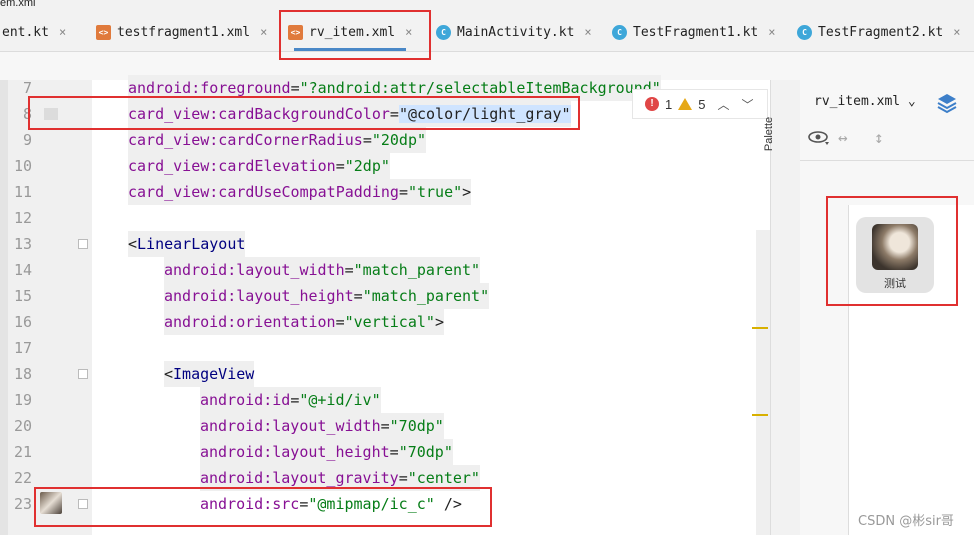 The width and height of the screenshot is (974, 535). Describe the element at coordinates (911, 101) in the screenshot. I see `chevron-down-icon: ⌄` at that location.